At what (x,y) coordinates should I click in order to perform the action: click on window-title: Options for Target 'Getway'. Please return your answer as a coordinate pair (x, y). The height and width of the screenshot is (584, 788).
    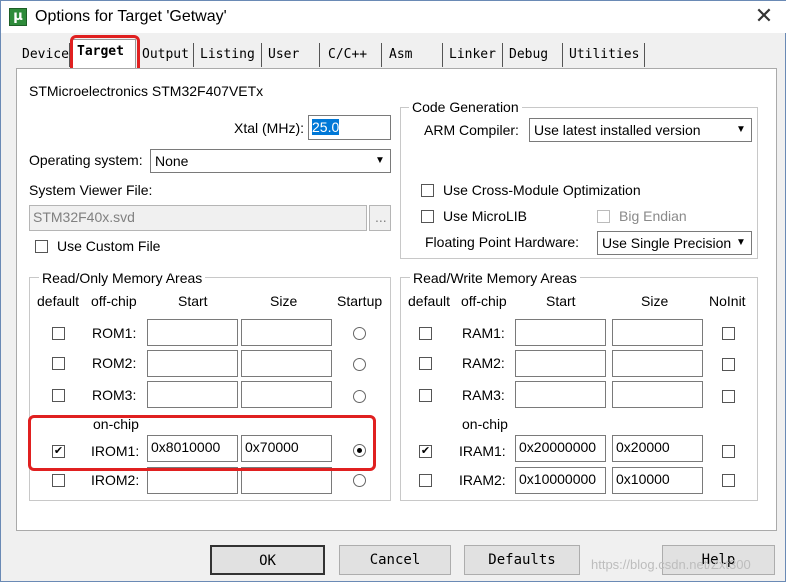
    Looking at the image, I should click on (131, 16).